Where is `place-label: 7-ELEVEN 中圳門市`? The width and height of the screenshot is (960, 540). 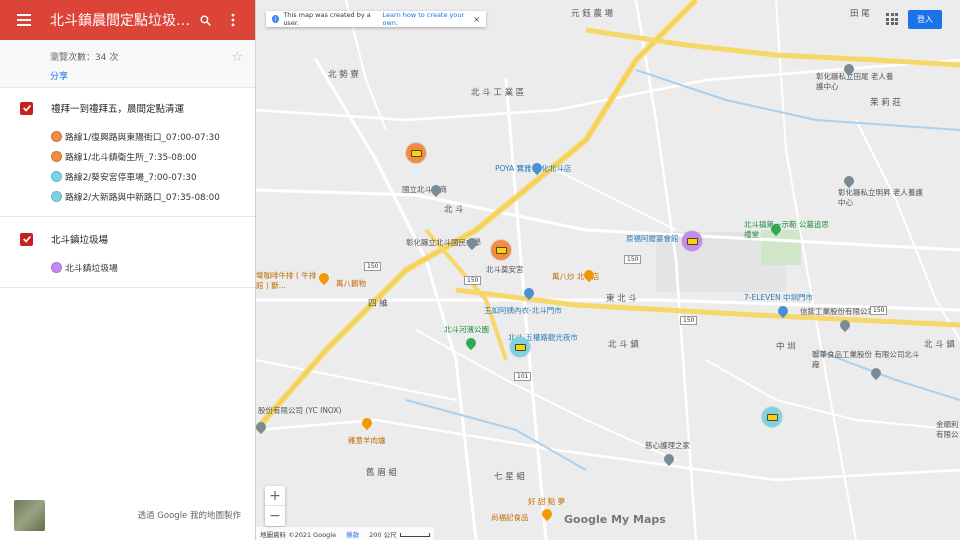 place-label: 7-ELEVEN 中圳門市 is located at coordinates (778, 297).